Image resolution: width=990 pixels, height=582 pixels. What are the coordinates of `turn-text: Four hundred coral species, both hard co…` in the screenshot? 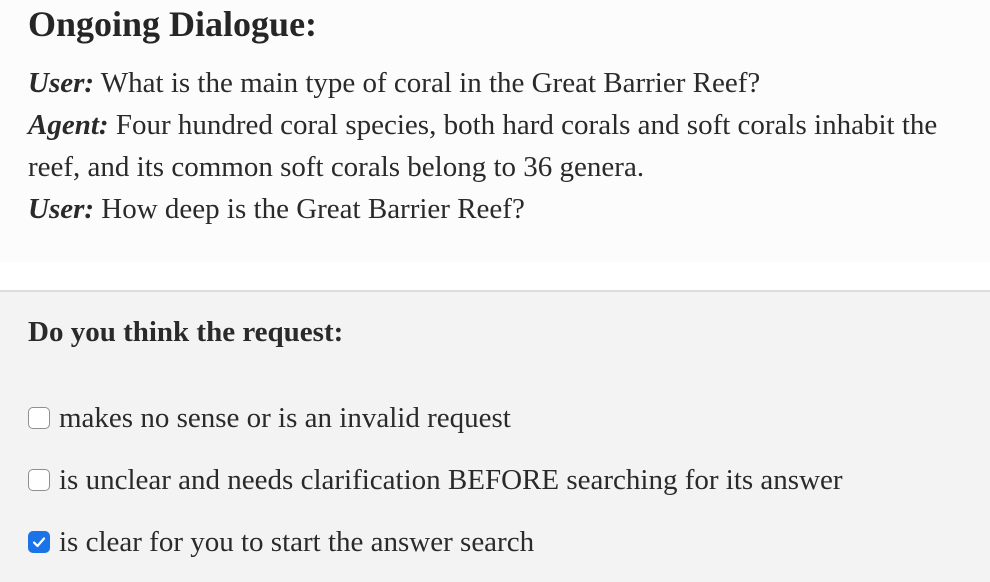 It's located at (483, 146).